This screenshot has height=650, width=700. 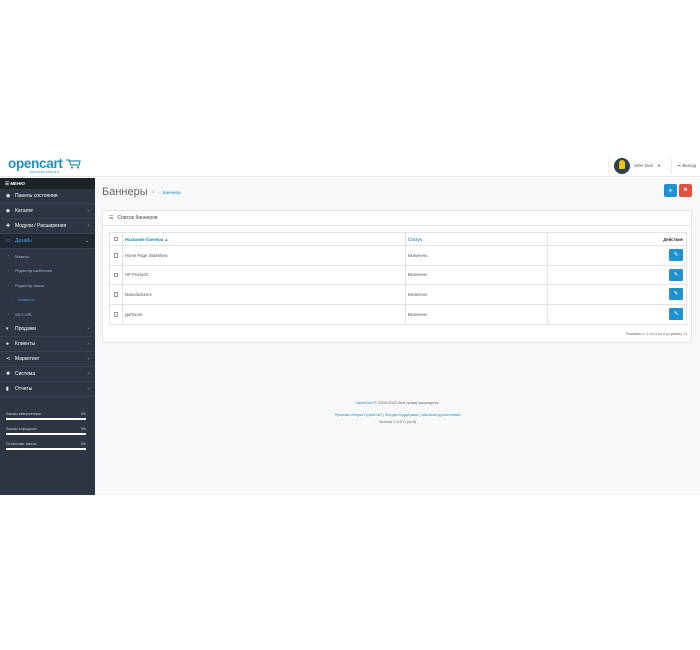 What do you see at coordinates (44, 172) in the screenshot?
I see `logo-subtitle: русская сборка` at bounding box center [44, 172].